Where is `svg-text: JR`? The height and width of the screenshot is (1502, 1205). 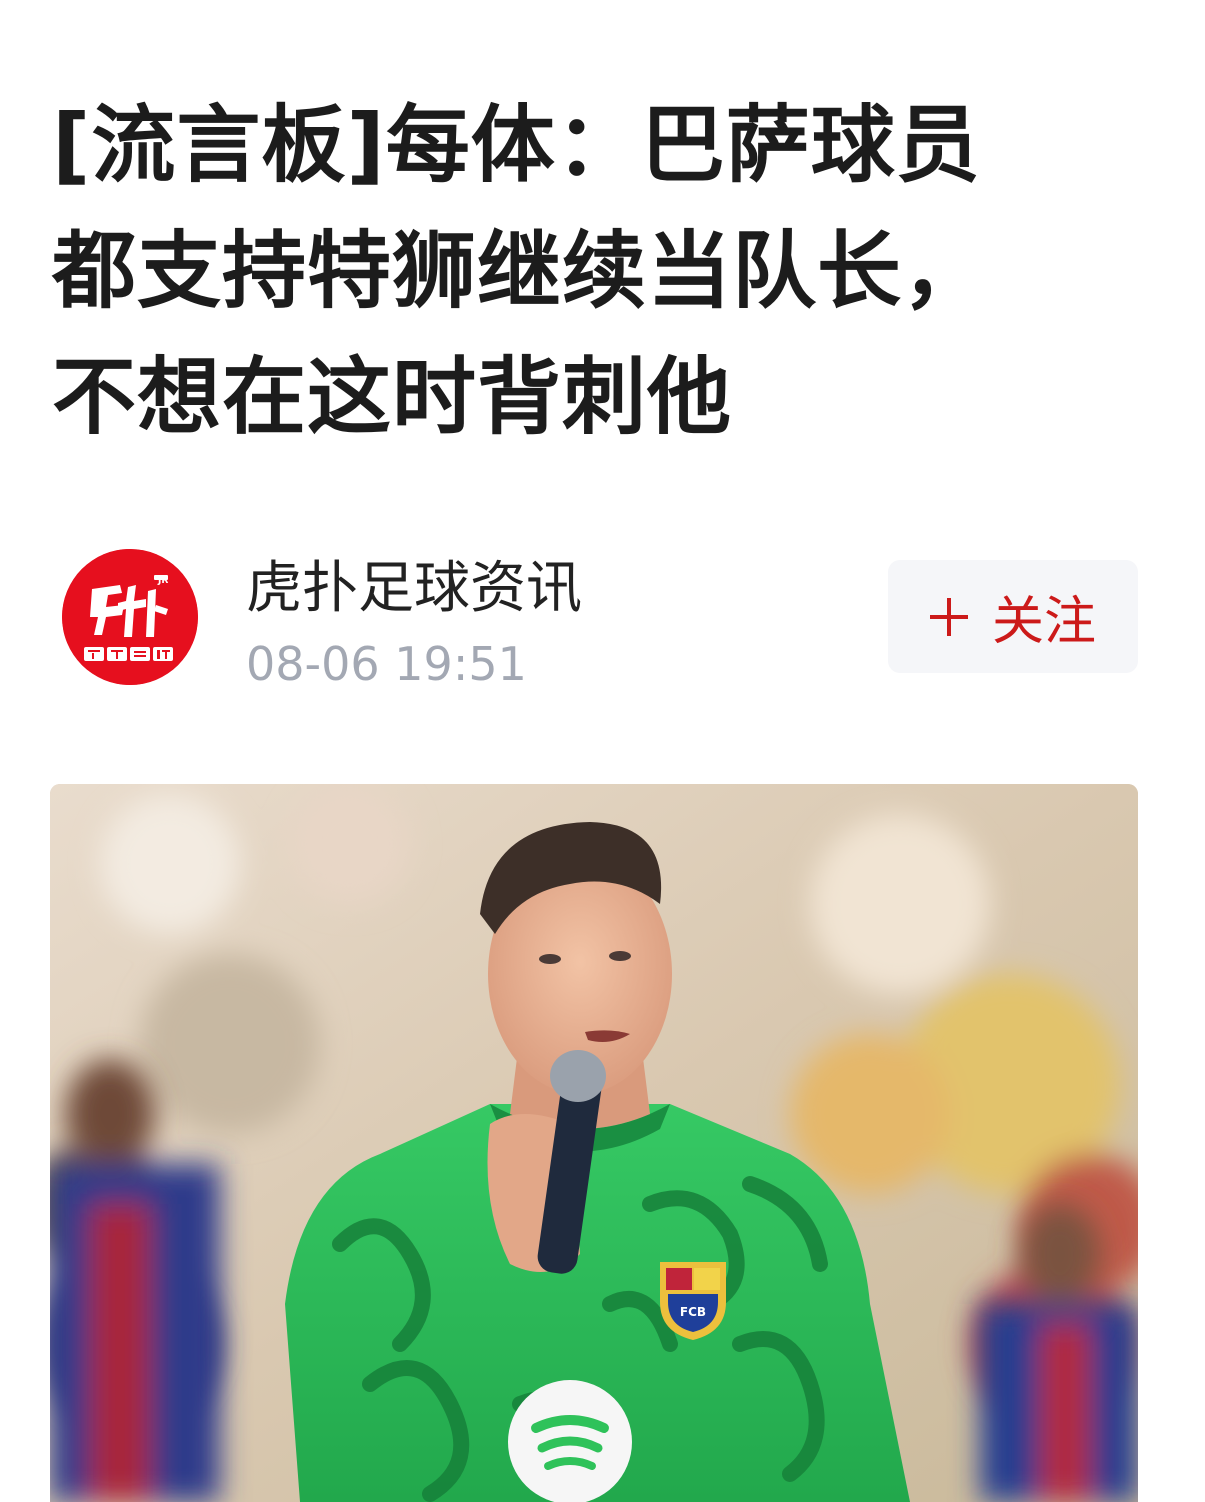
svg-text: JR is located at coordinates (162, 581).